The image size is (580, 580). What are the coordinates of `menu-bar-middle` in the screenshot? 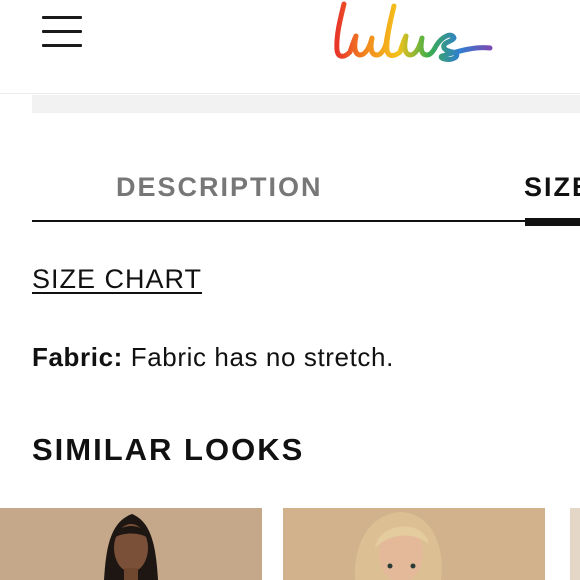 It's located at (62, 31).